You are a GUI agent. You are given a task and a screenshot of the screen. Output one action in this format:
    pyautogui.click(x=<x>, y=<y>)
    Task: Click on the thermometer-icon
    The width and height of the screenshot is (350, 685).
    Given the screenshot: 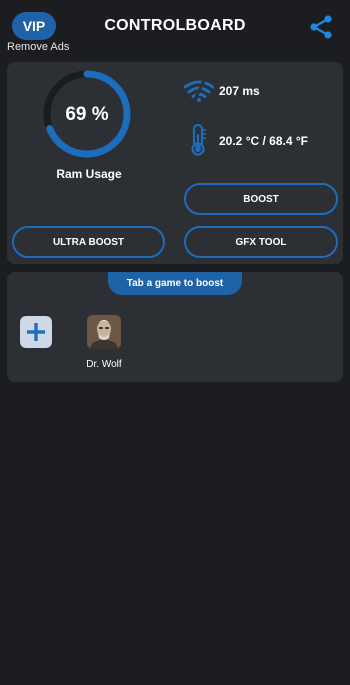 What is the action you would take?
    pyautogui.click(x=198, y=140)
    